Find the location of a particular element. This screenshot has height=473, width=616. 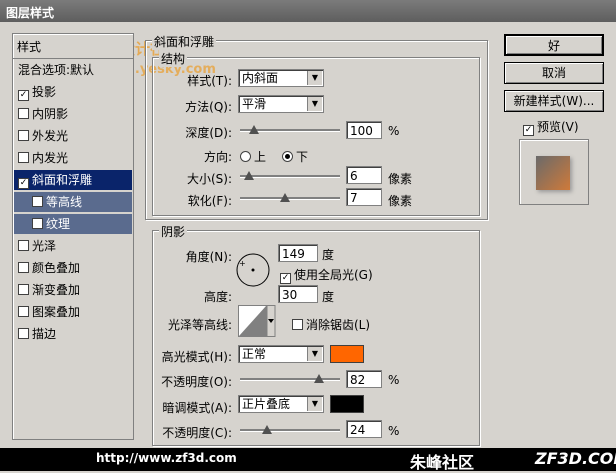

shadow-opacity-slider is located at coordinates (290, 430).